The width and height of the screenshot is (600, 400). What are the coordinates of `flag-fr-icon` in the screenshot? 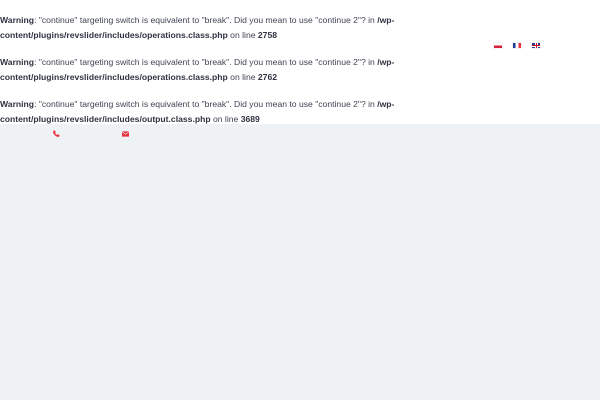 It's located at (517, 45).